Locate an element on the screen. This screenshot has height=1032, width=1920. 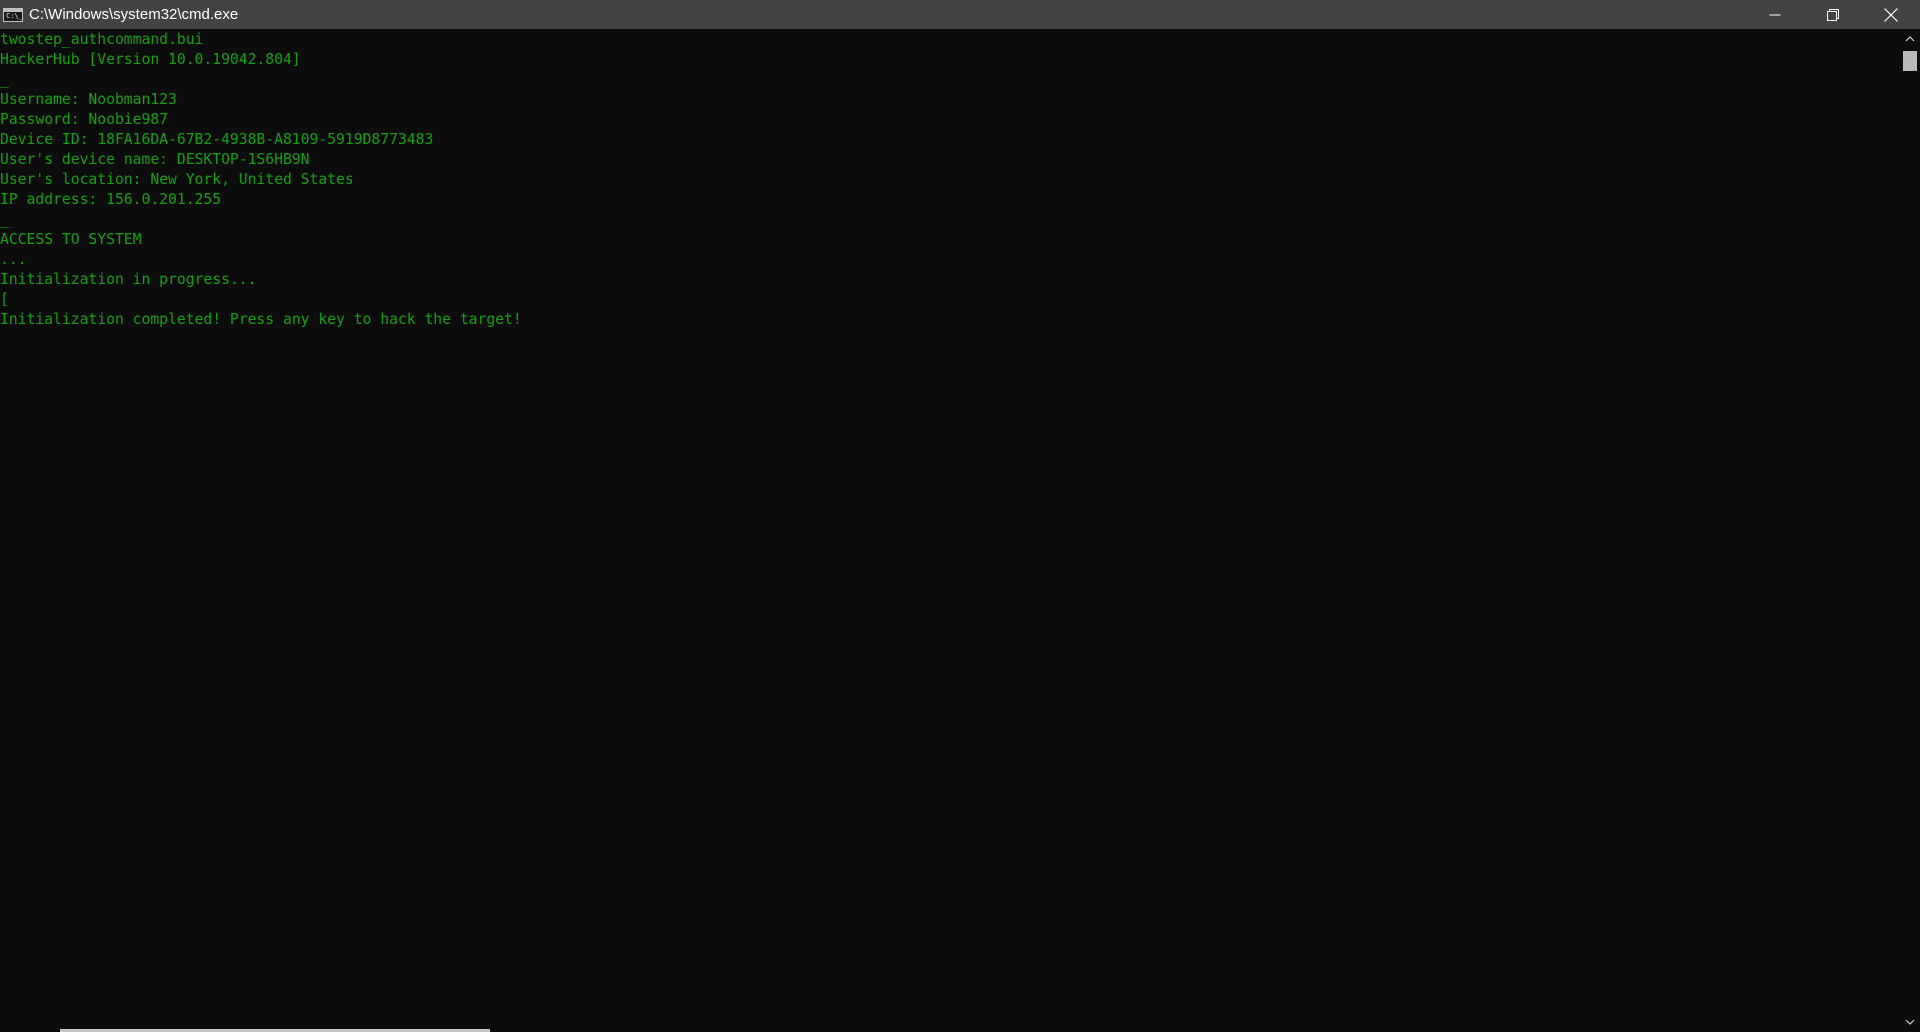
window-title: C:\Windows\system32\cmd.exe is located at coordinates (134, 14).